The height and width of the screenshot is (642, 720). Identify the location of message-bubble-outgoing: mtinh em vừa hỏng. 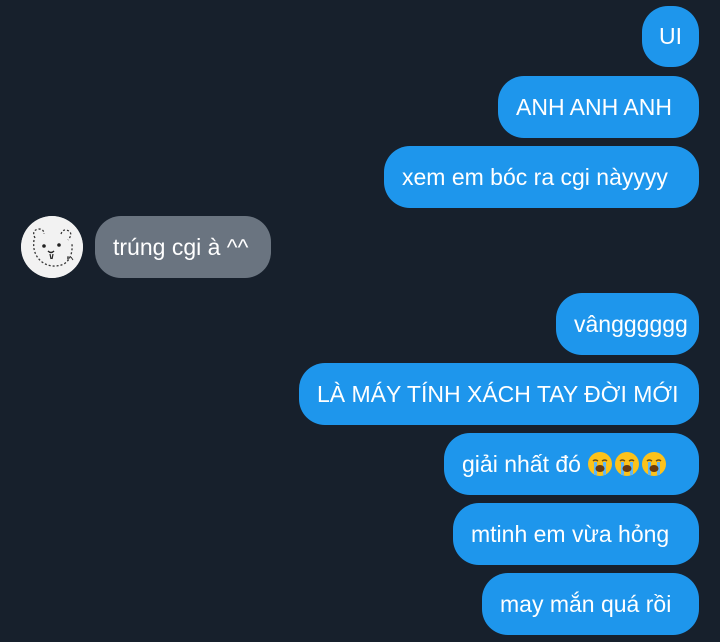
(576, 534).